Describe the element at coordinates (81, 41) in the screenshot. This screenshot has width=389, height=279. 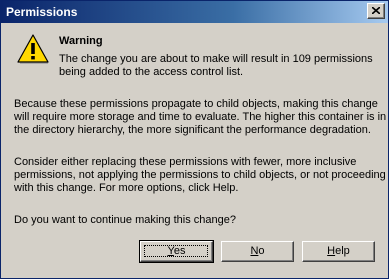
I see `warning-heading: Warning` at that location.